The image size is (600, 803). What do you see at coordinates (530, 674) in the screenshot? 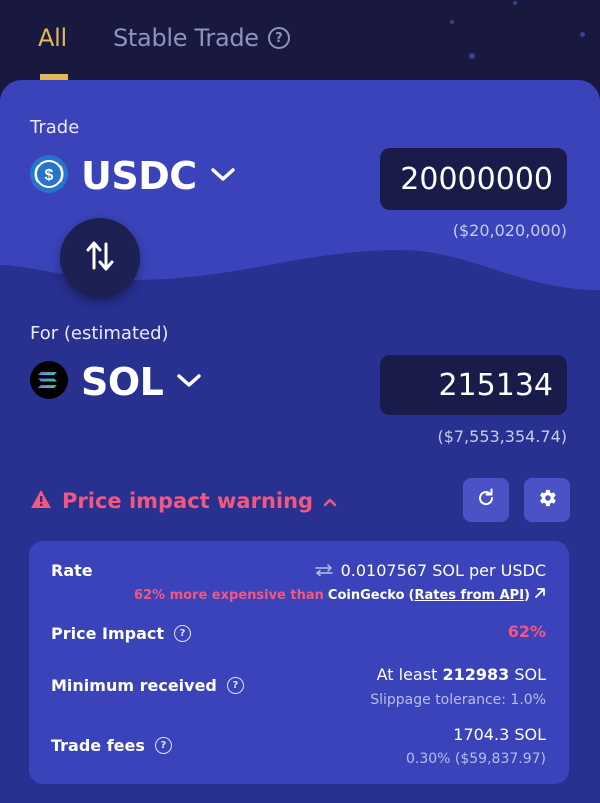
I see `minimum-received-unit: SOL` at bounding box center [530, 674].